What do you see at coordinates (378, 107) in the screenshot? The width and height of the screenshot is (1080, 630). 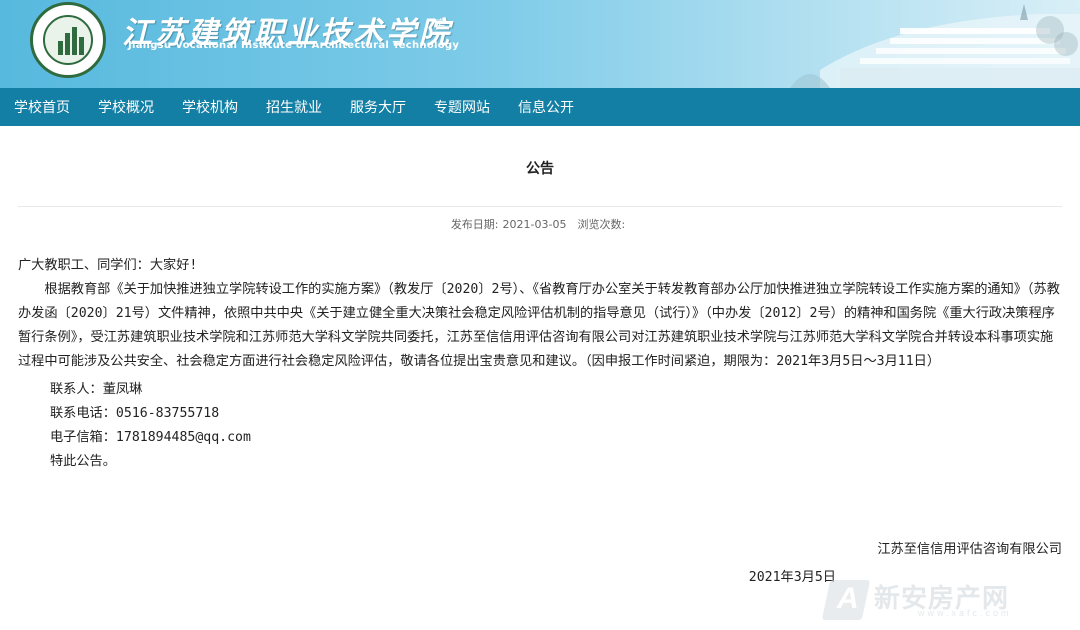 I see `nav-item-service-hall: 服务大厅` at bounding box center [378, 107].